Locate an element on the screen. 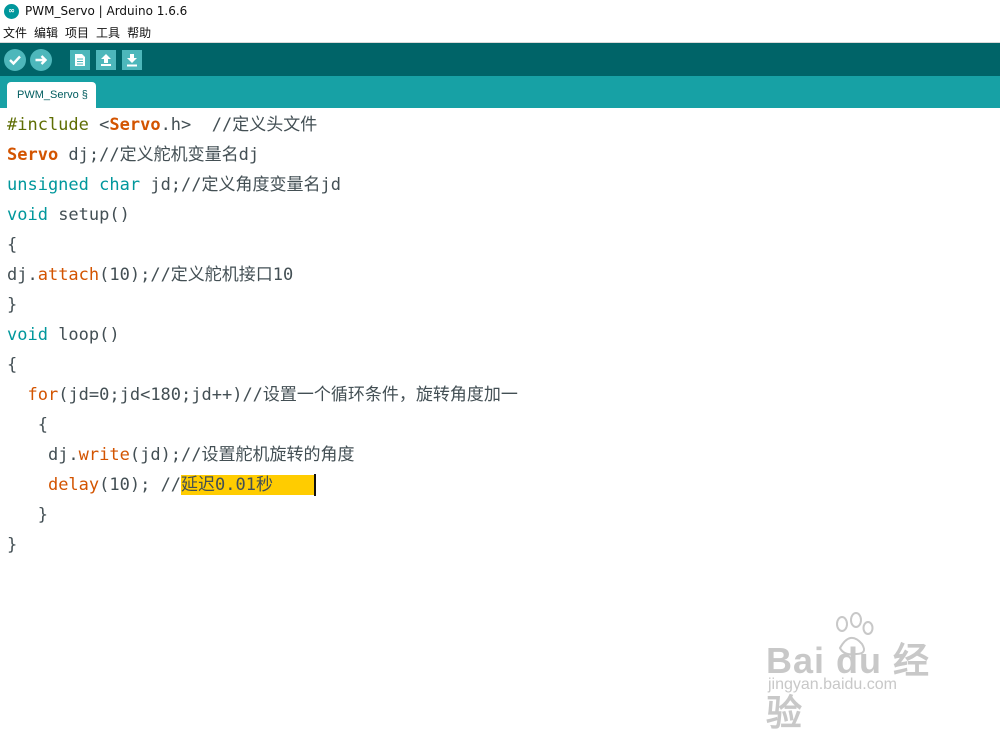 The height and width of the screenshot is (736, 1000). code-line-6: dj.attach(10);//定义舵机接口10 is located at coordinates (150, 275).